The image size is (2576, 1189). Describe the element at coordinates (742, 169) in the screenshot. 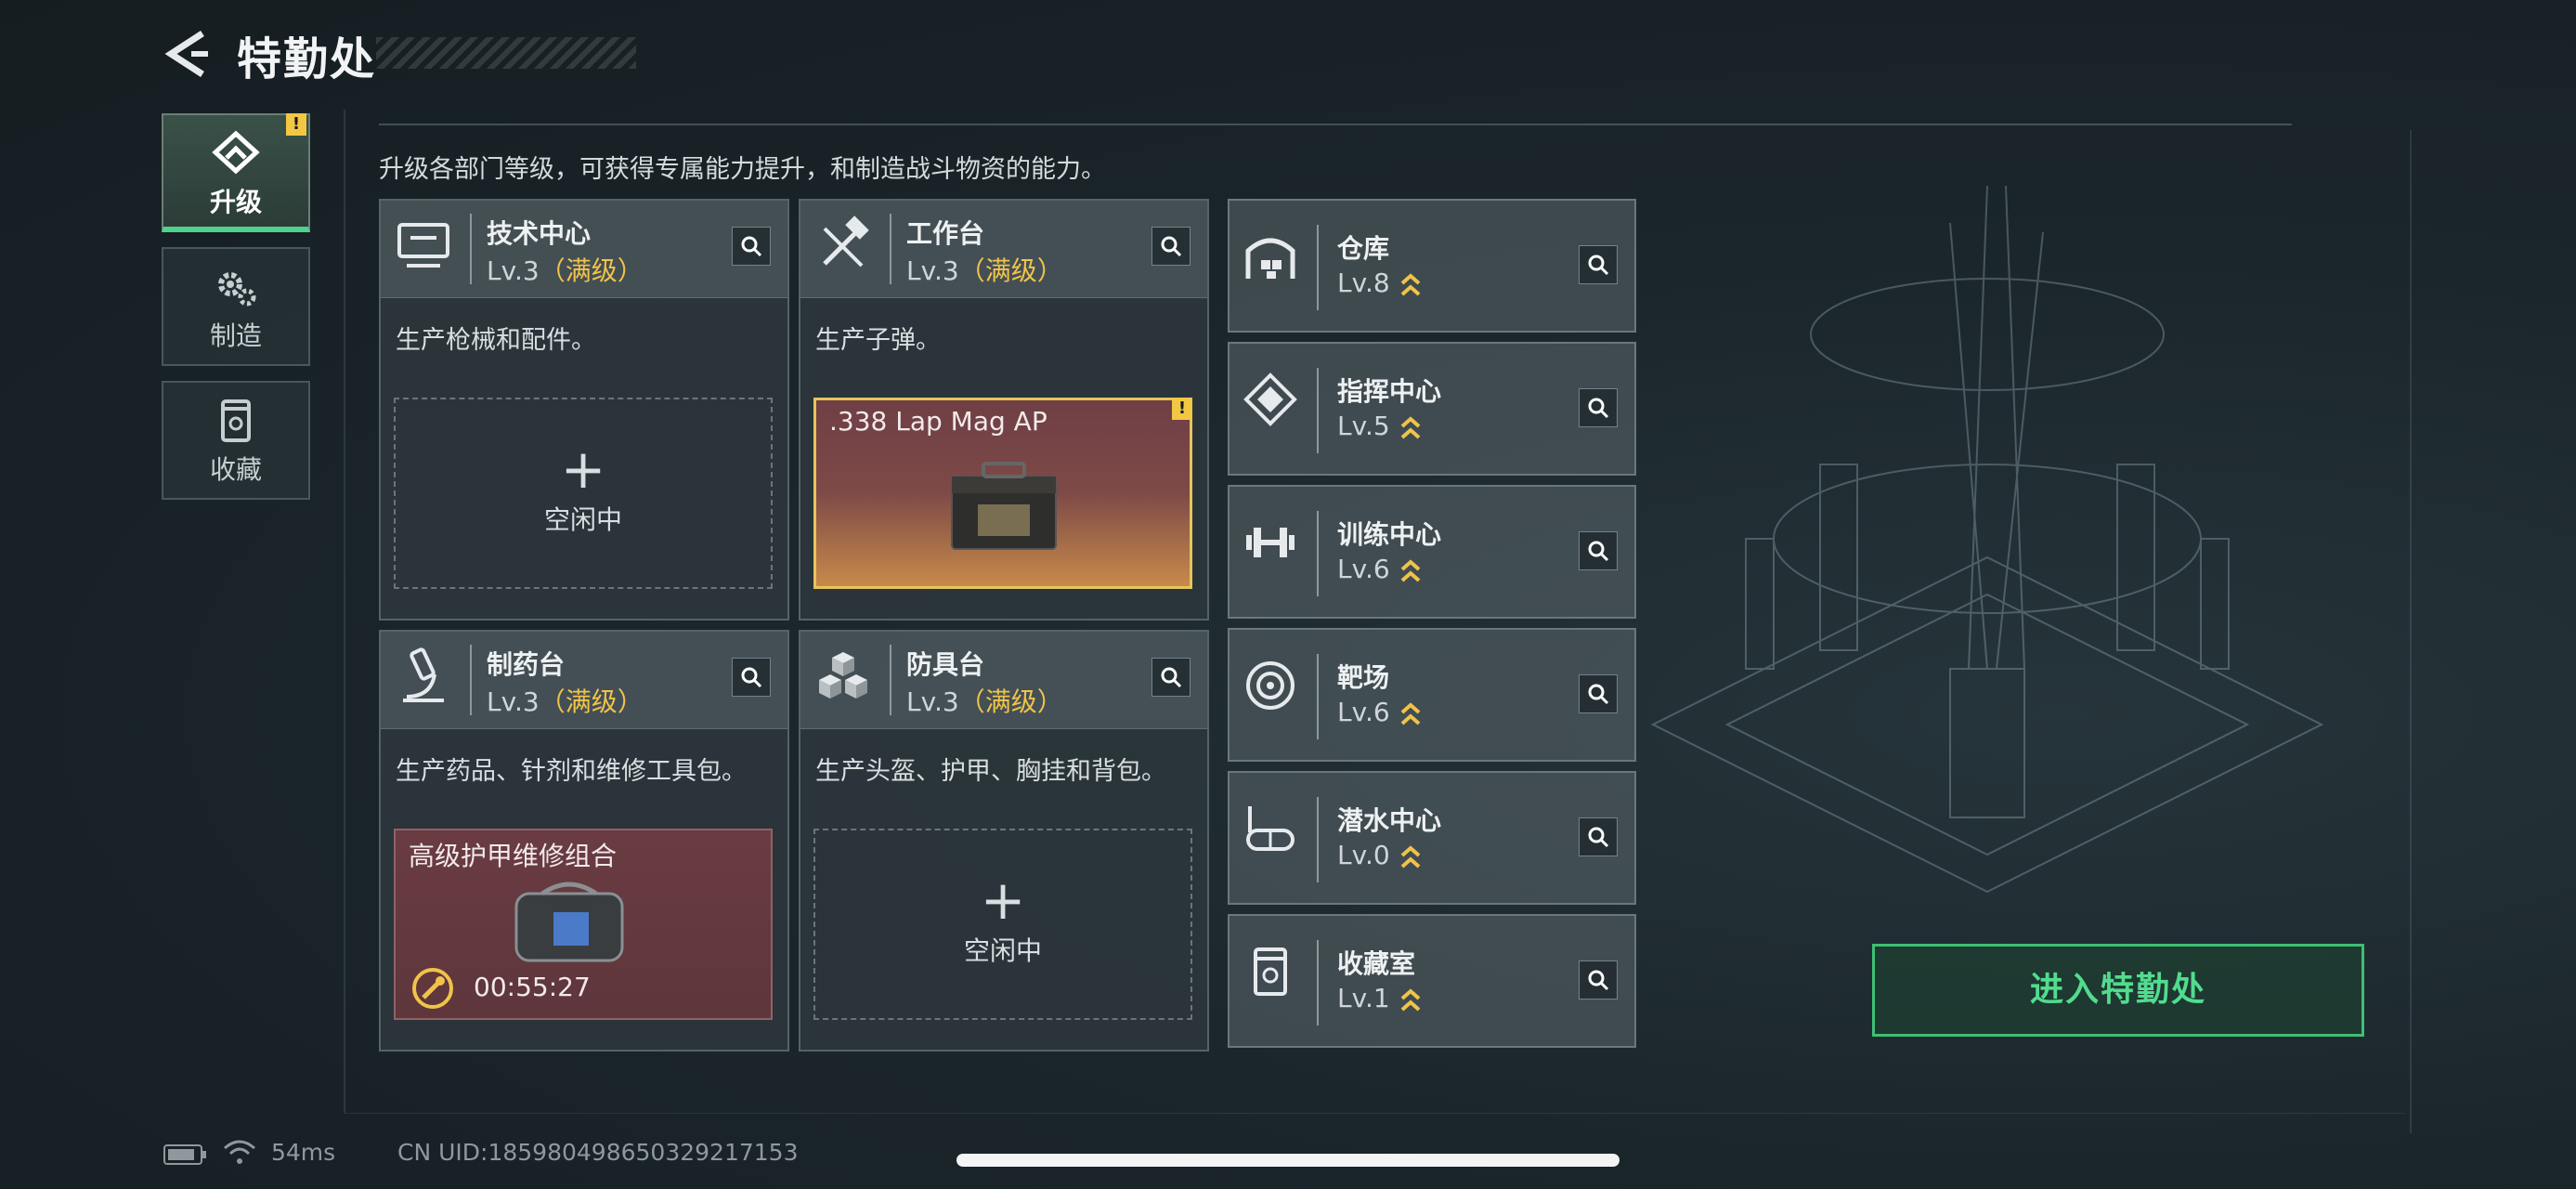

I see `page-description: 升级各部门等级，可获得专属能力提升，和制造战斗物资的能力。` at that location.